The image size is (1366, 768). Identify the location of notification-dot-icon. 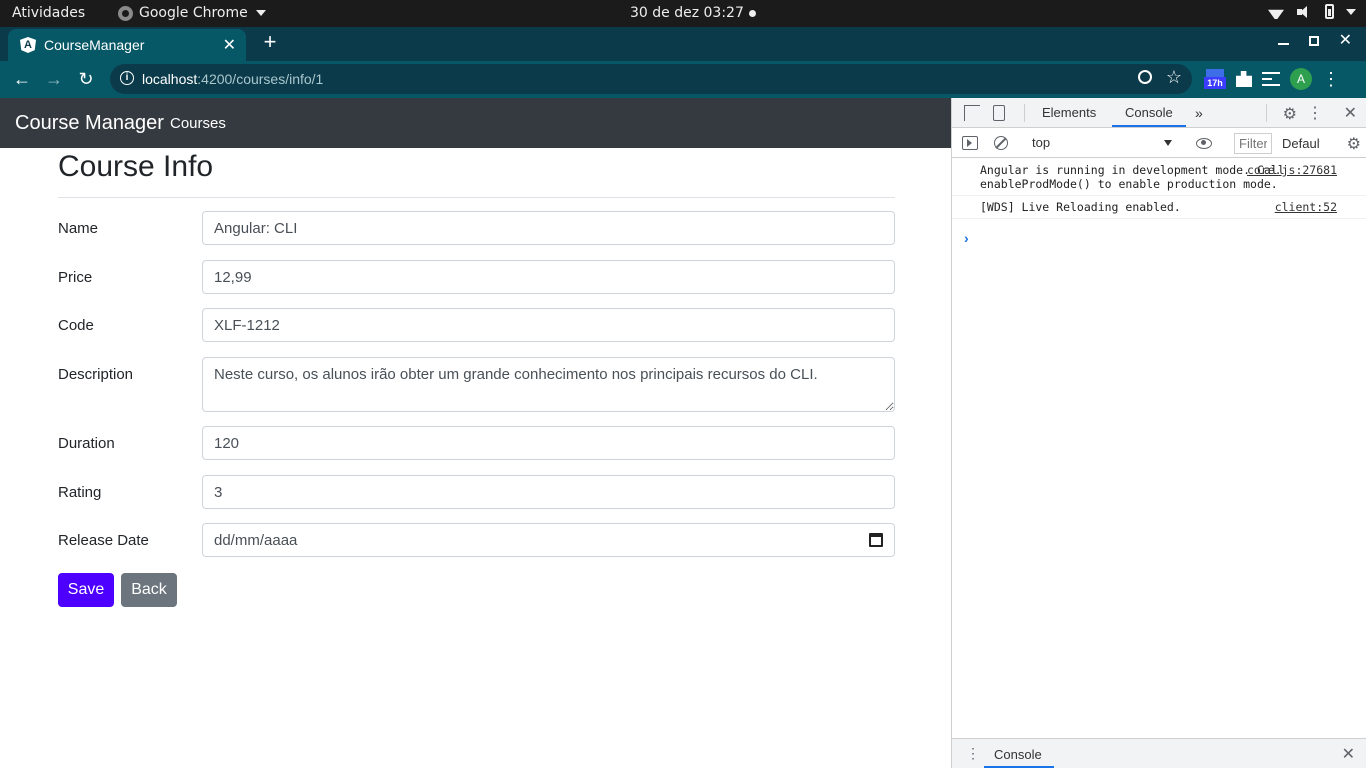
(752, 13).